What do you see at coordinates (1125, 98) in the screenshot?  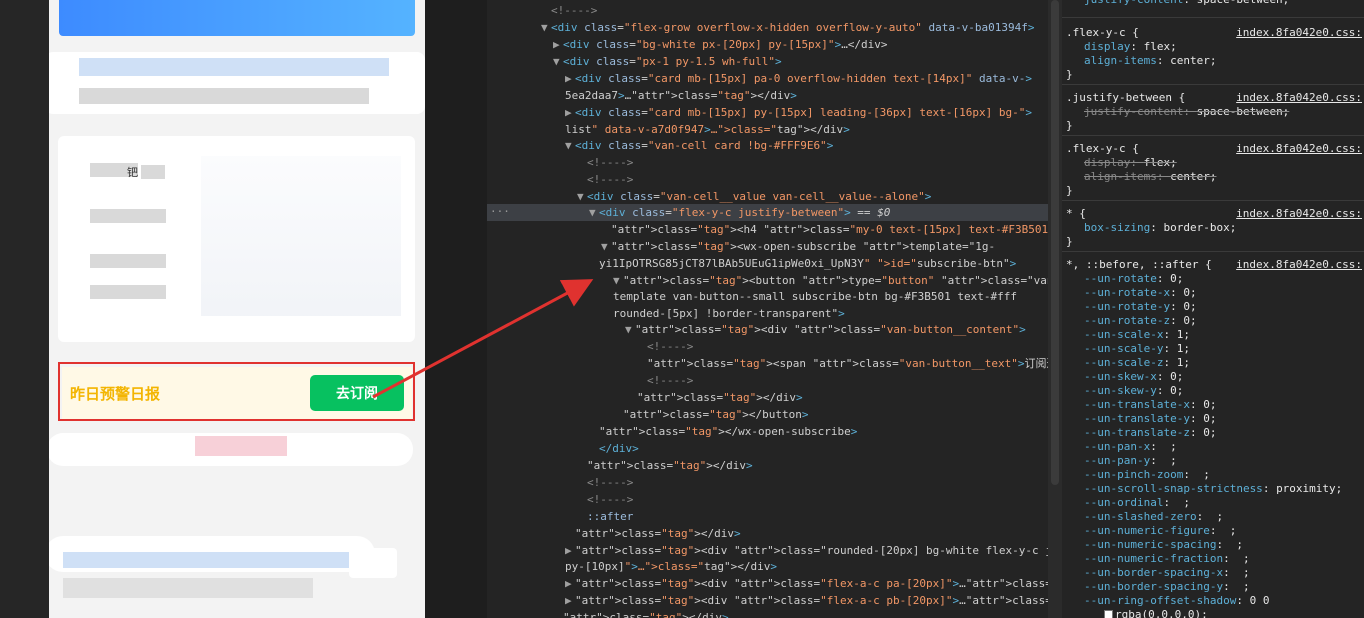 I see `css-selector: .justify-between {` at bounding box center [1125, 98].